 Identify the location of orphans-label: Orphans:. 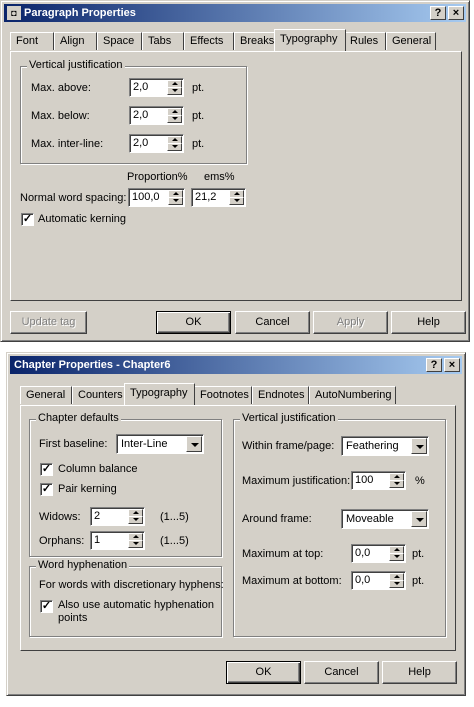
(62, 541).